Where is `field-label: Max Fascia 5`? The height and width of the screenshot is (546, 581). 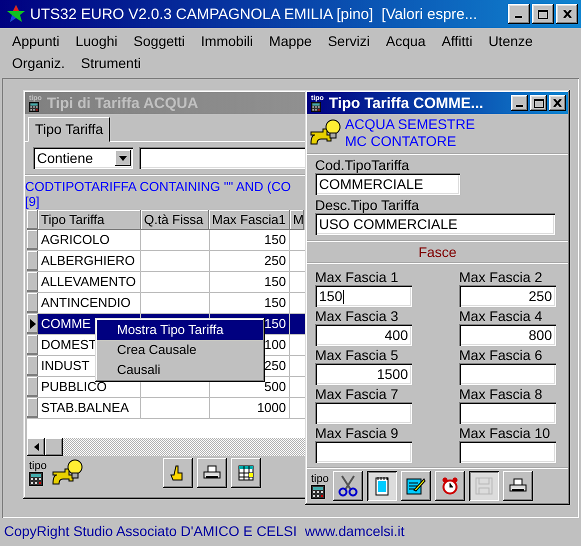
field-label: Max Fascia 5 is located at coordinates (357, 354).